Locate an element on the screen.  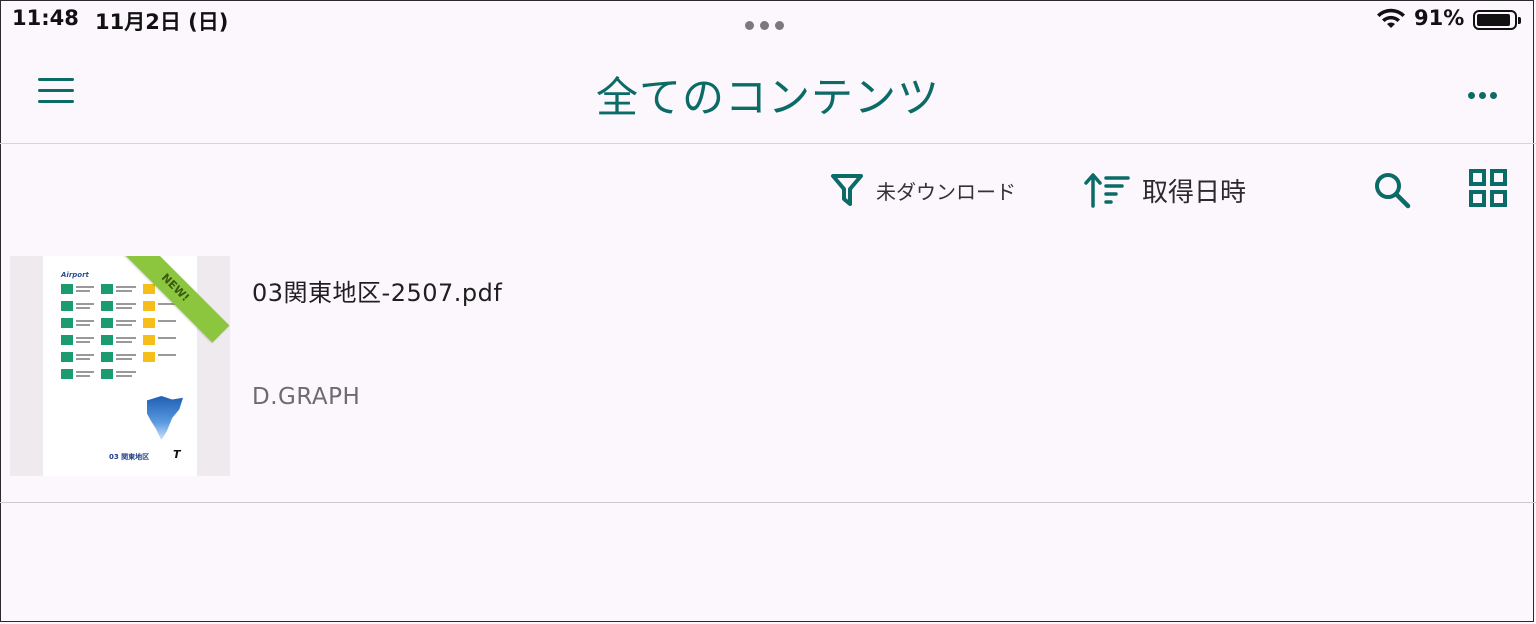
more-horizontal-icon is located at coordinates (1488, 92).